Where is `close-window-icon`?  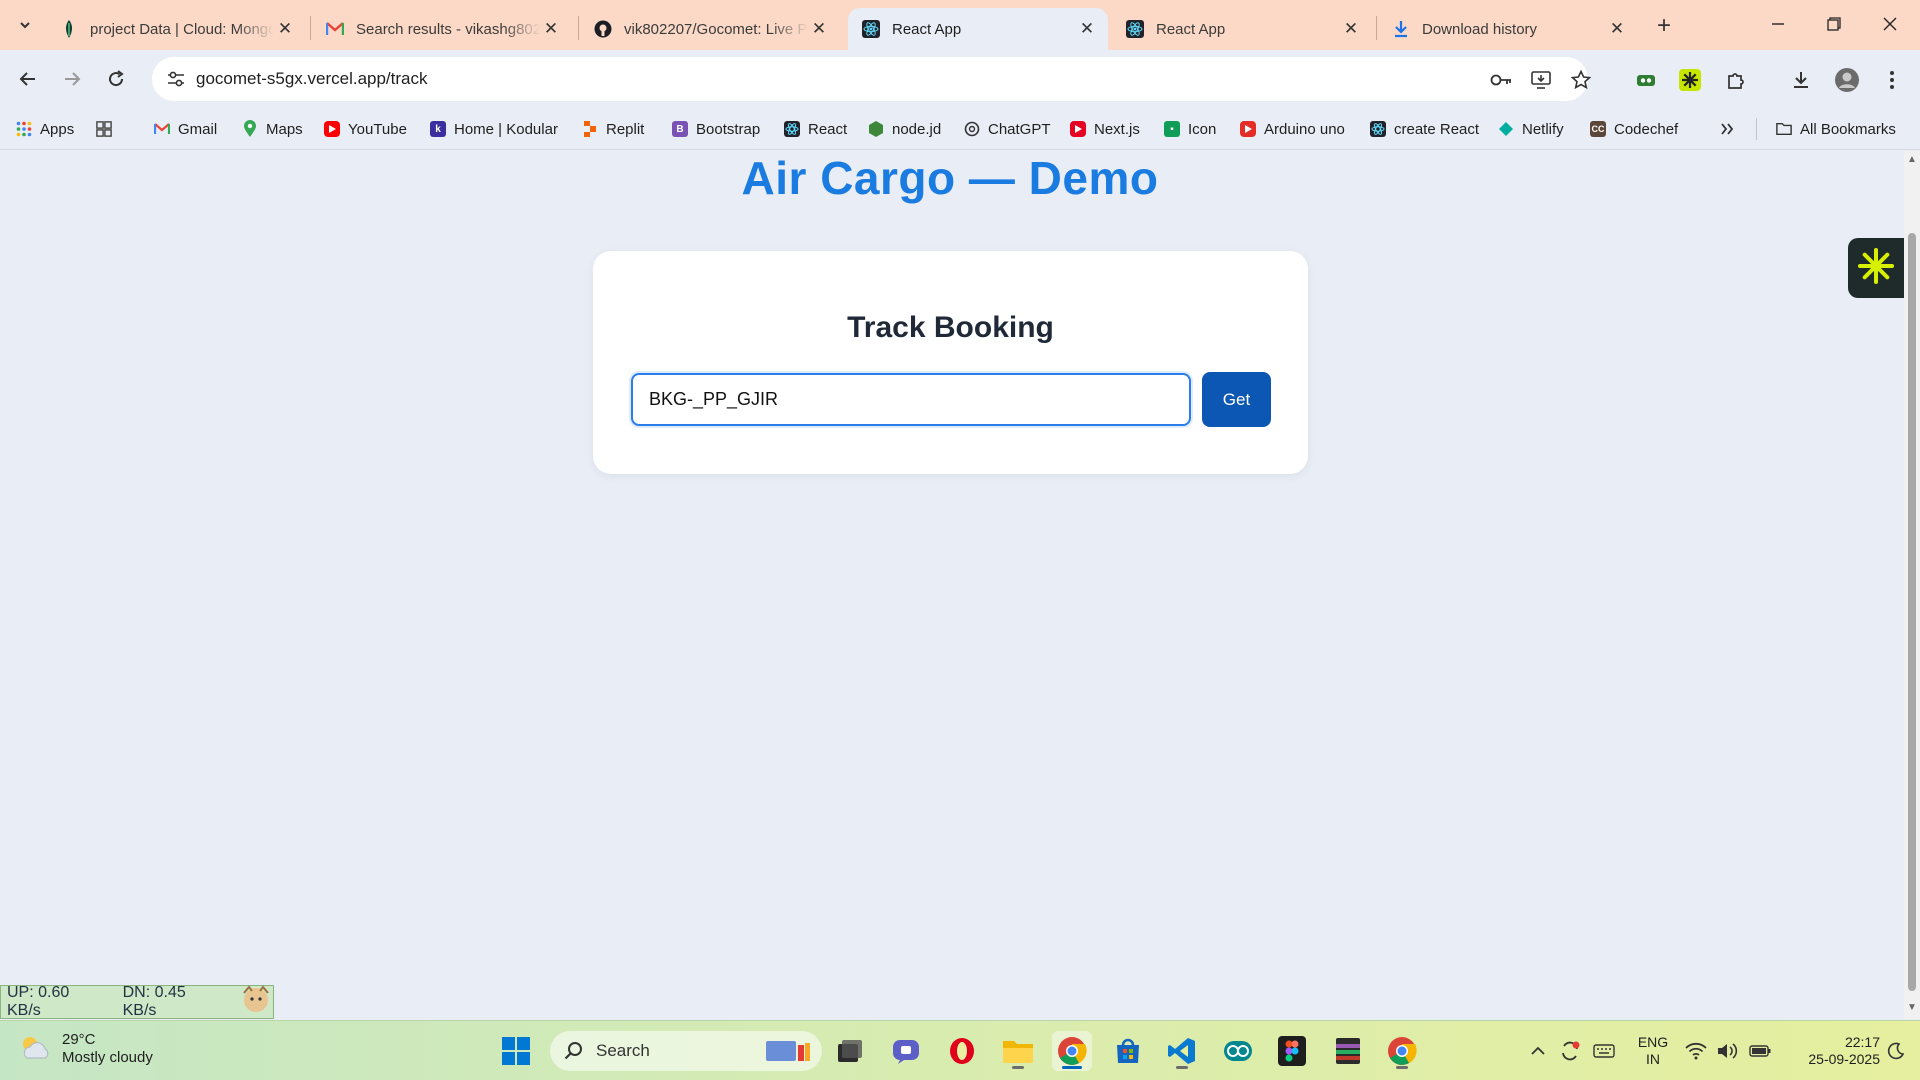 close-window-icon is located at coordinates (1890, 24).